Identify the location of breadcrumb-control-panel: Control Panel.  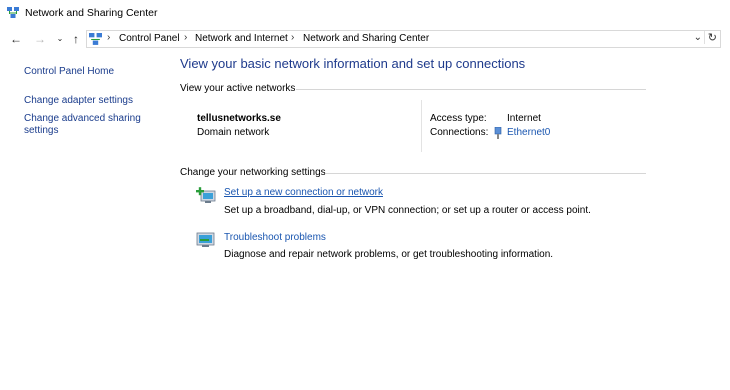
(149, 38).